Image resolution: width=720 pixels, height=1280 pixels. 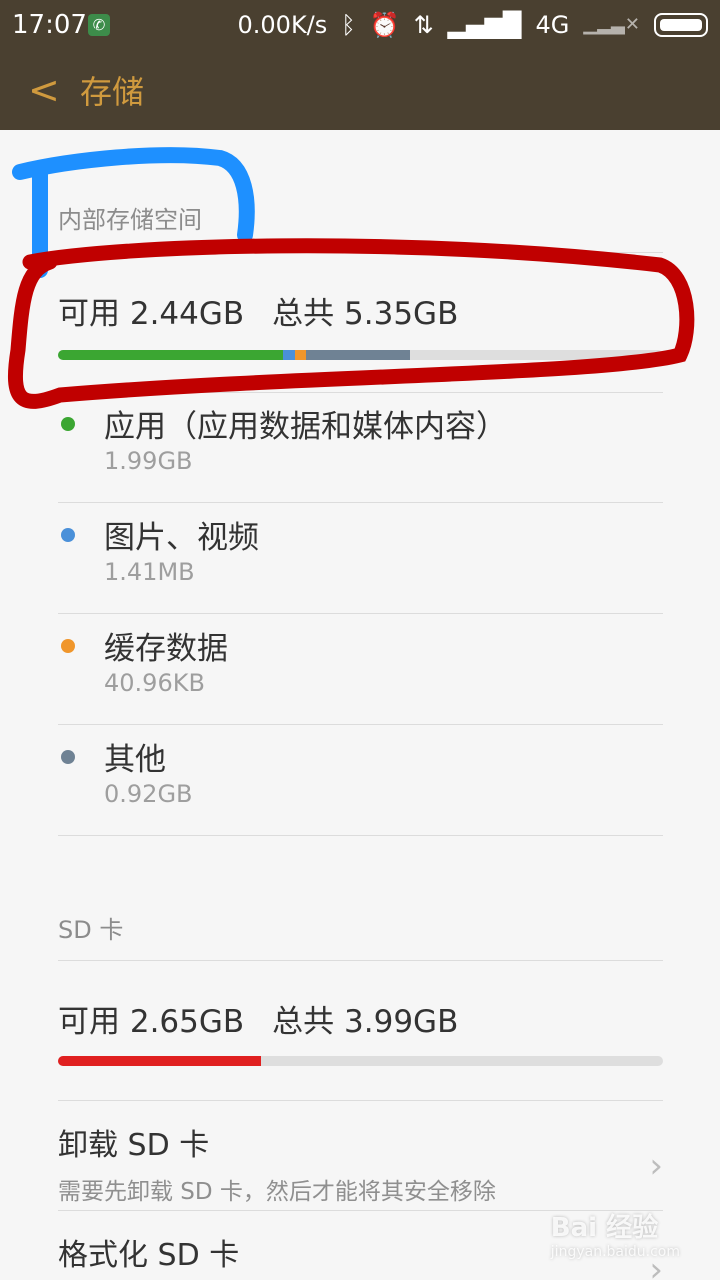 I want to click on category-name: 缓存数据, so click(x=166, y=649).